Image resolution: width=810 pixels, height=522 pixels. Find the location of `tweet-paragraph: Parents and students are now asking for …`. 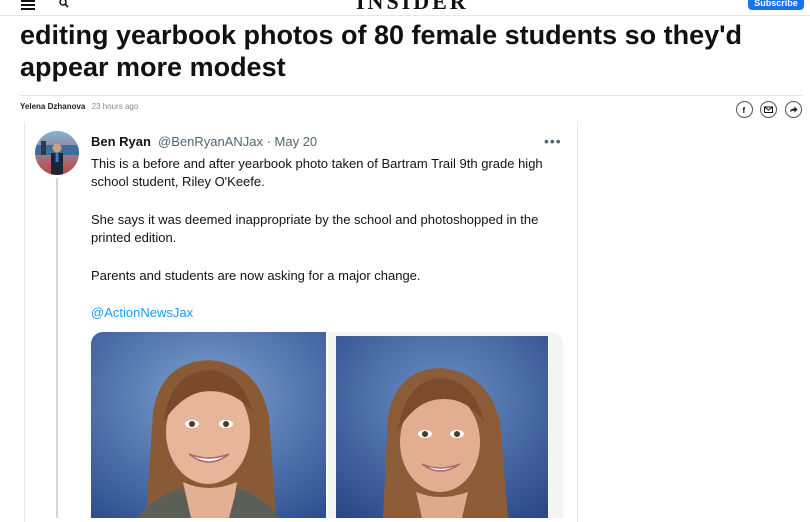

tweet-paragraph: Parents and students are now asking for … is located at coordinates (256, 275).